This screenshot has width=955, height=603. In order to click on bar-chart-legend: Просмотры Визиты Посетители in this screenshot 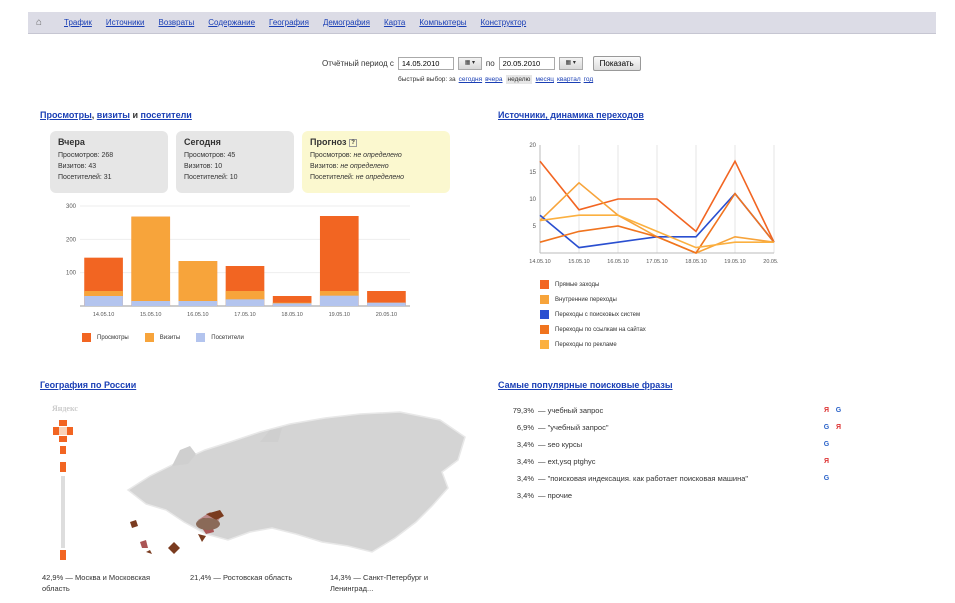, I will do `click(163, 337)`.